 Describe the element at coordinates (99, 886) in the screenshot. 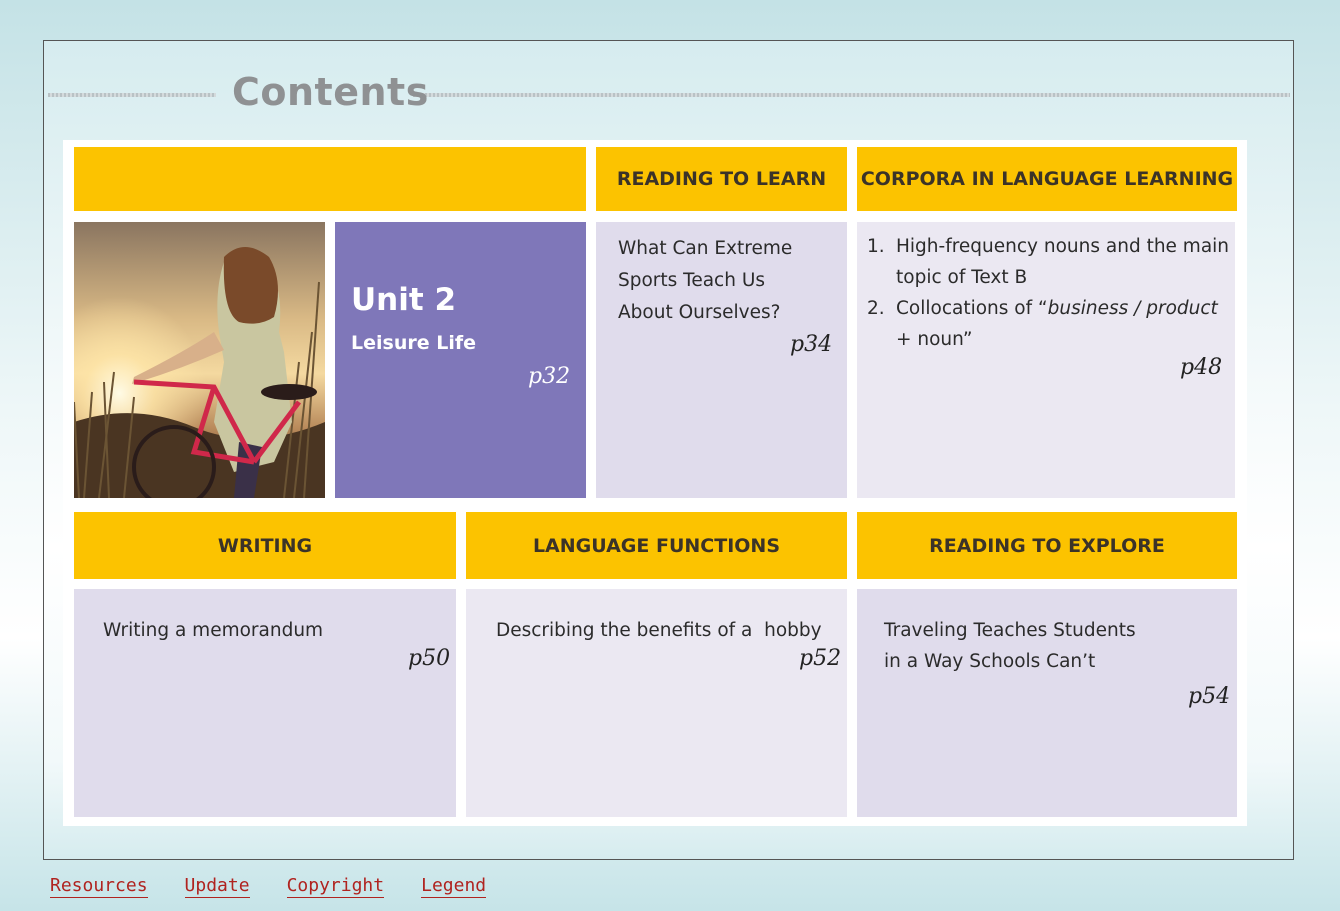

I see `resources-link: Resources` at that location.